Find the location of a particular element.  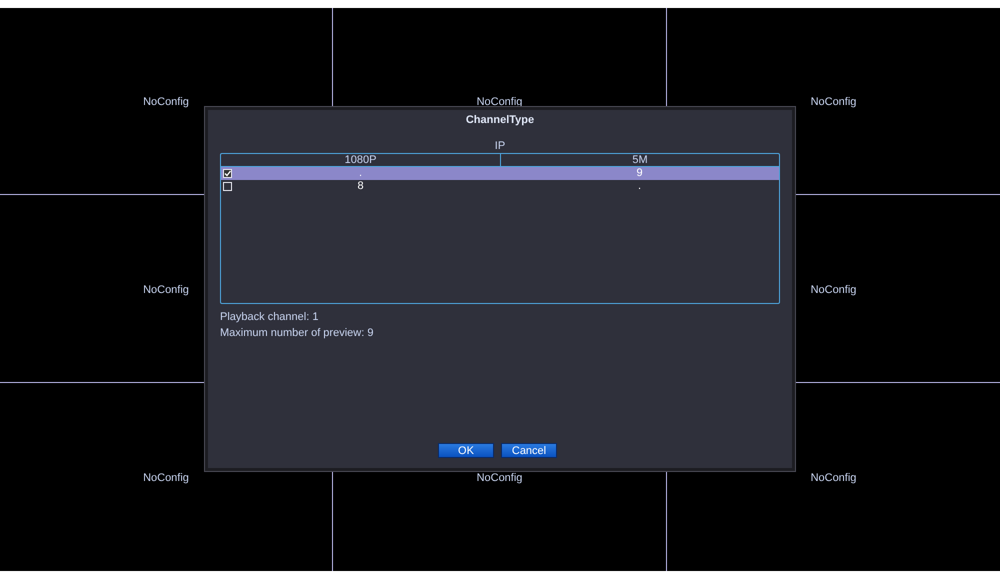

table-row: . 9 is located at coordinates (500, 173).